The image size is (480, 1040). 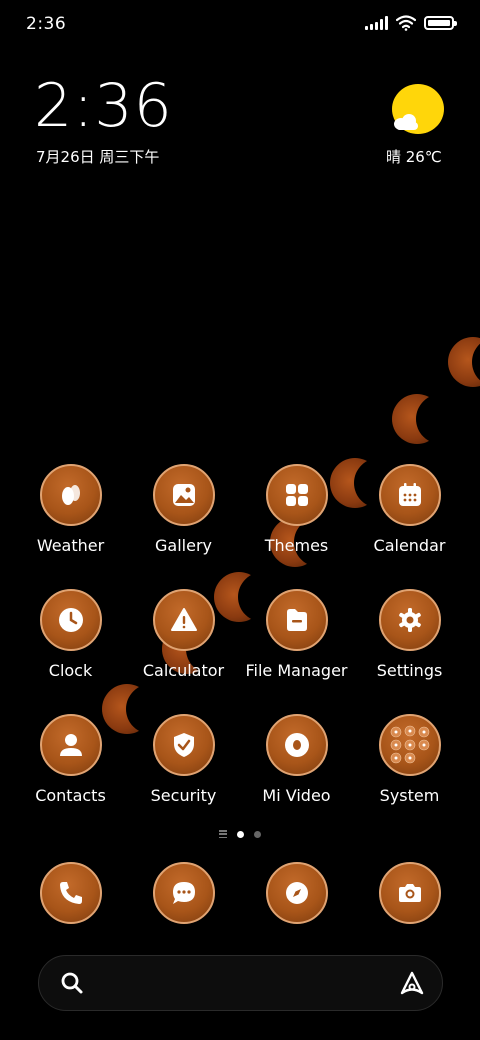 What do you see at coordinates (440, 23) in the screenshot?
I see `battery-icon` at bounding box center [440, 23].